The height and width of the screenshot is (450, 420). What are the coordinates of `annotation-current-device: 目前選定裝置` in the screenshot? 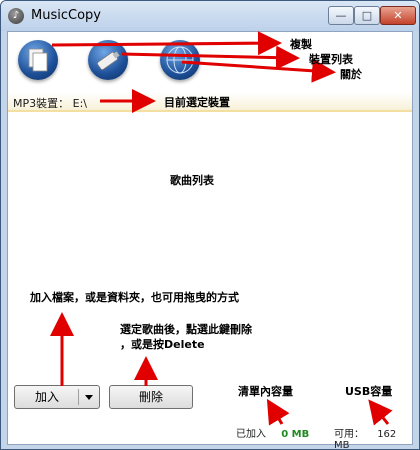 It's located at (197, 102).